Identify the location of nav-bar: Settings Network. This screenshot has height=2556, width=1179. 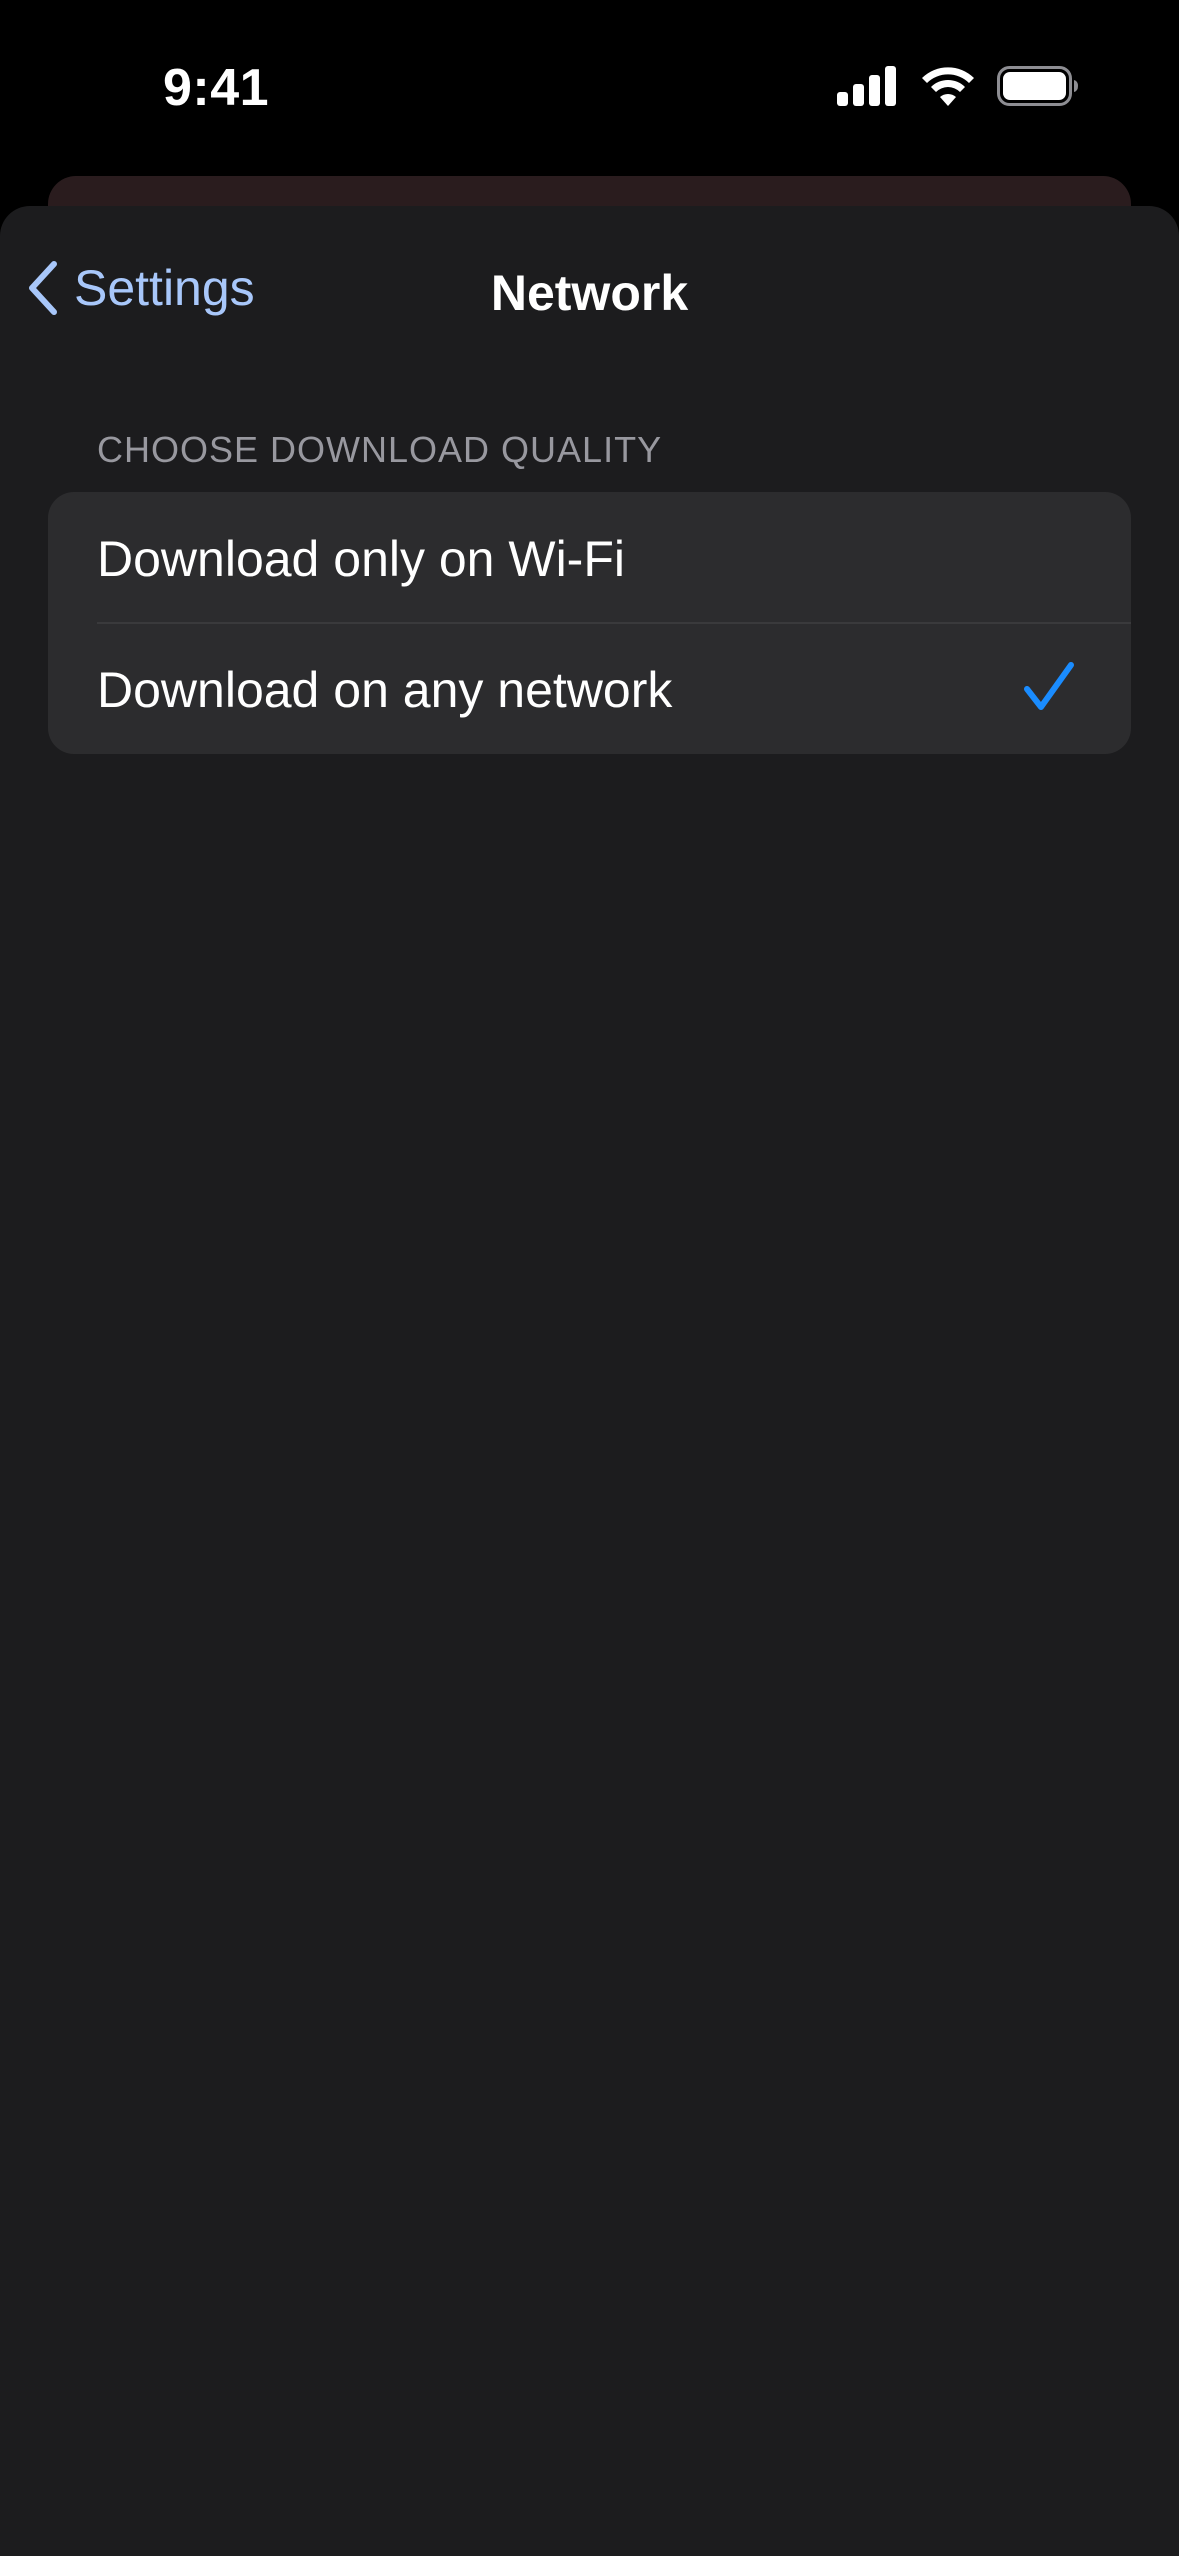
(589, 291).